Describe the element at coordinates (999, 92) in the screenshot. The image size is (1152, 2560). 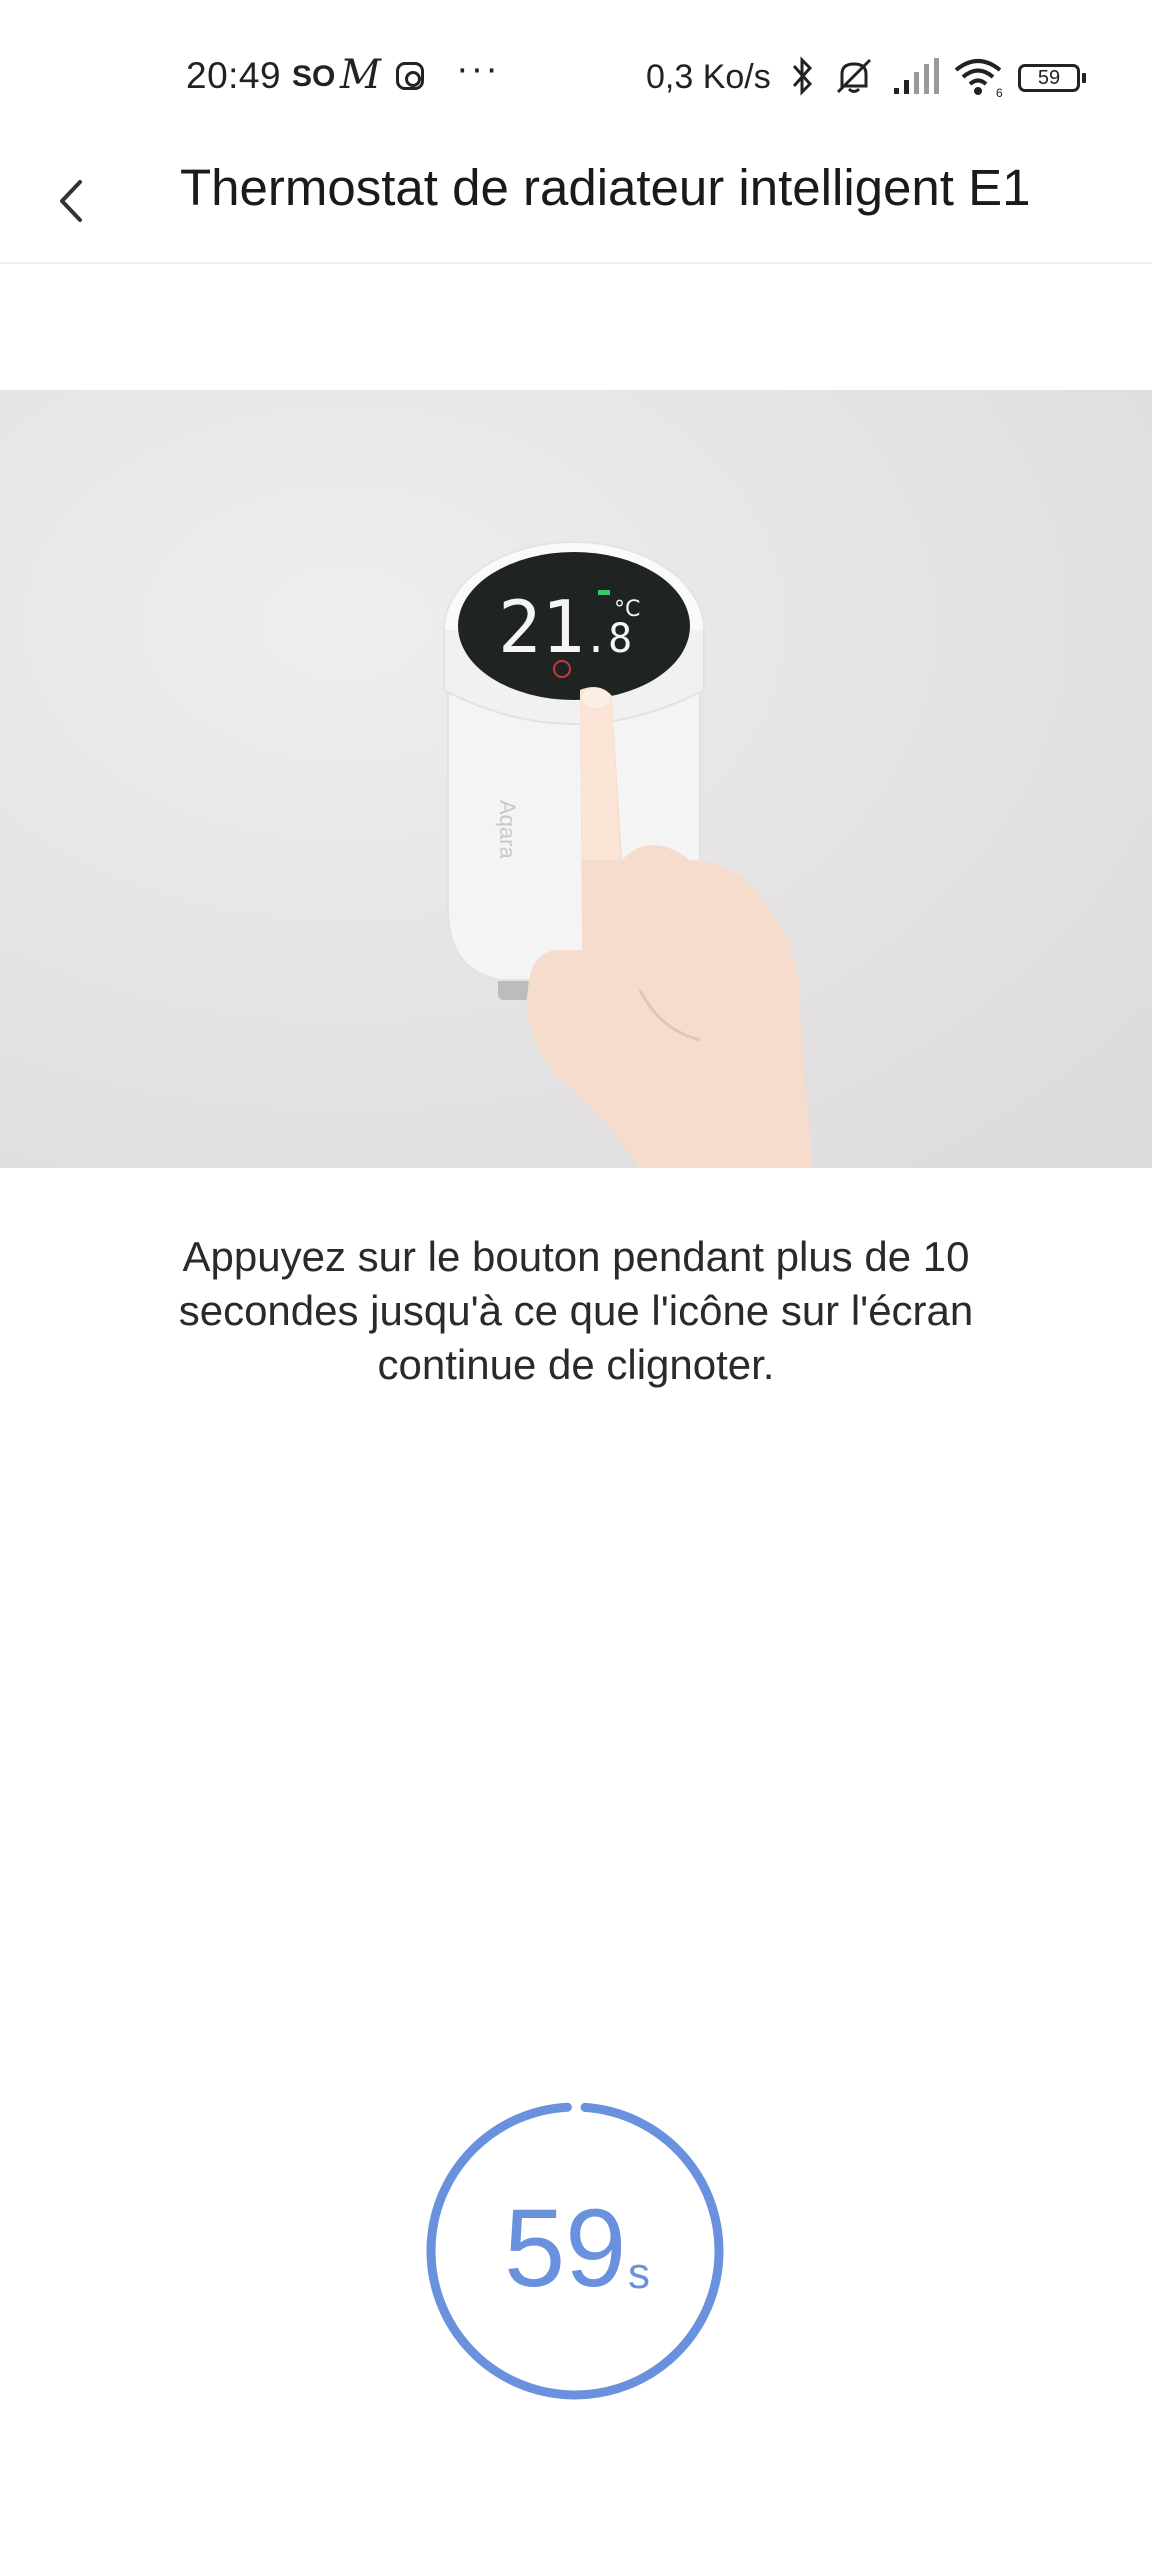
I see `svg-text: 6` at that location.